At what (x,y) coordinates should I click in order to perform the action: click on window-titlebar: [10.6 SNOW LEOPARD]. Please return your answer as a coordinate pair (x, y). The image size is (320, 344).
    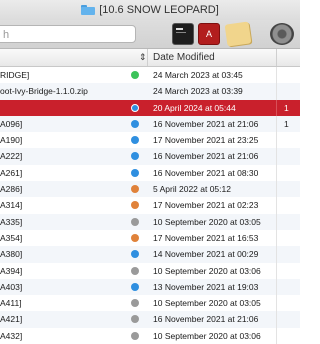
    Looking at the image, I should click on (150, 10).